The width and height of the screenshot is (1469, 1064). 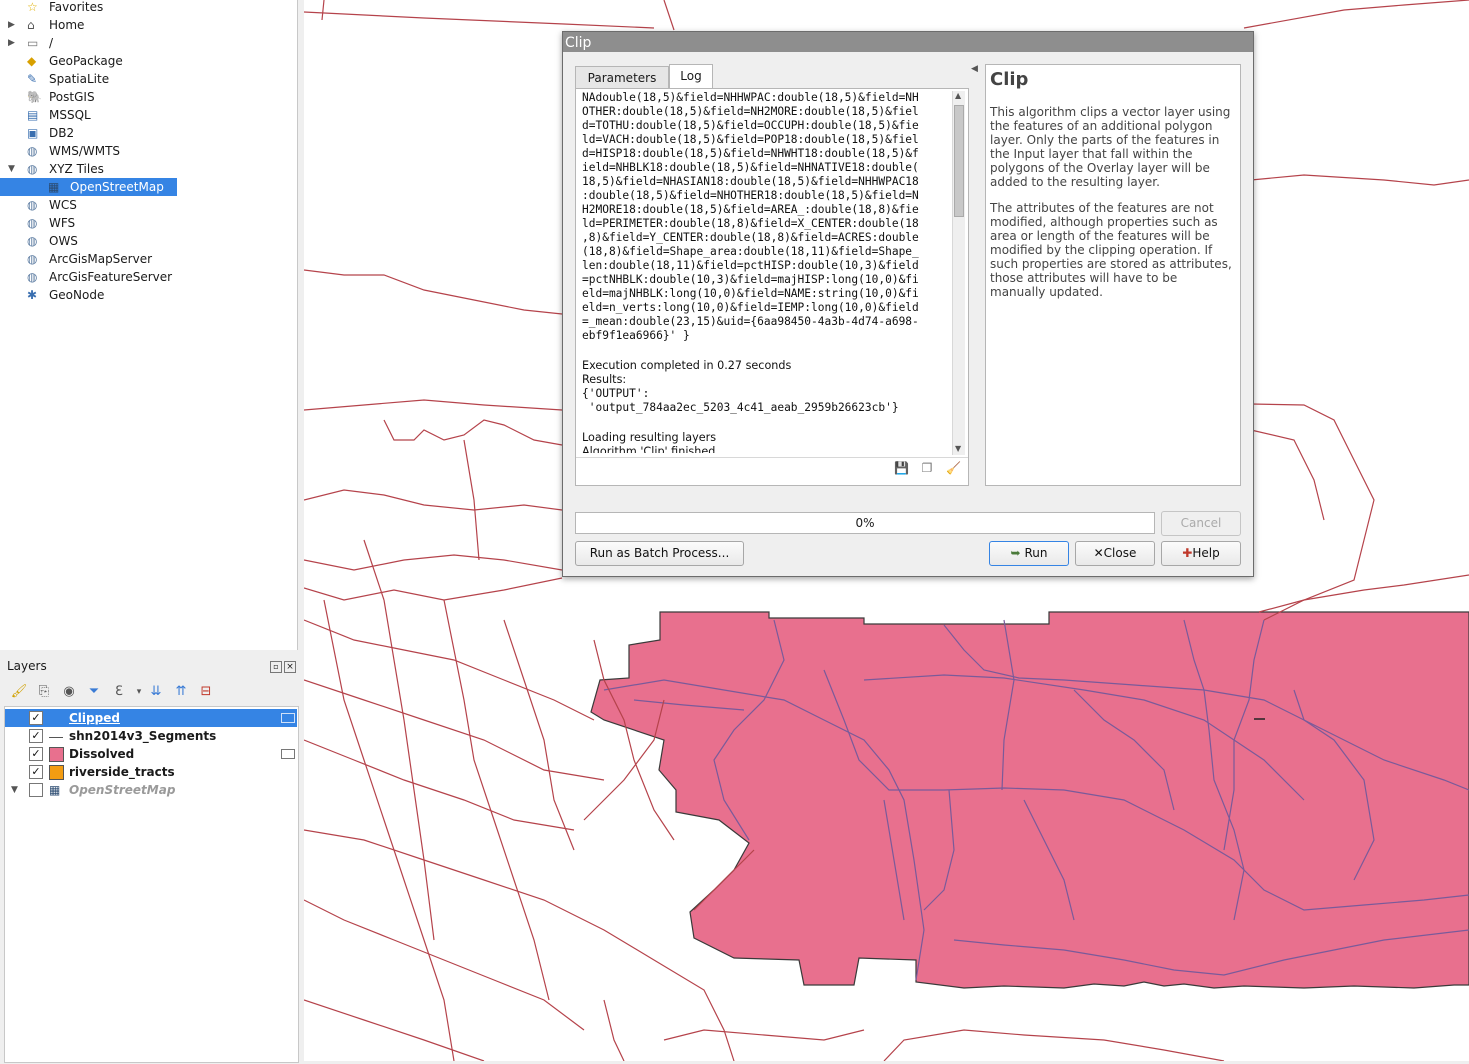 I want to click on geopackage-icon: ◆, so click(x=32, y=61).